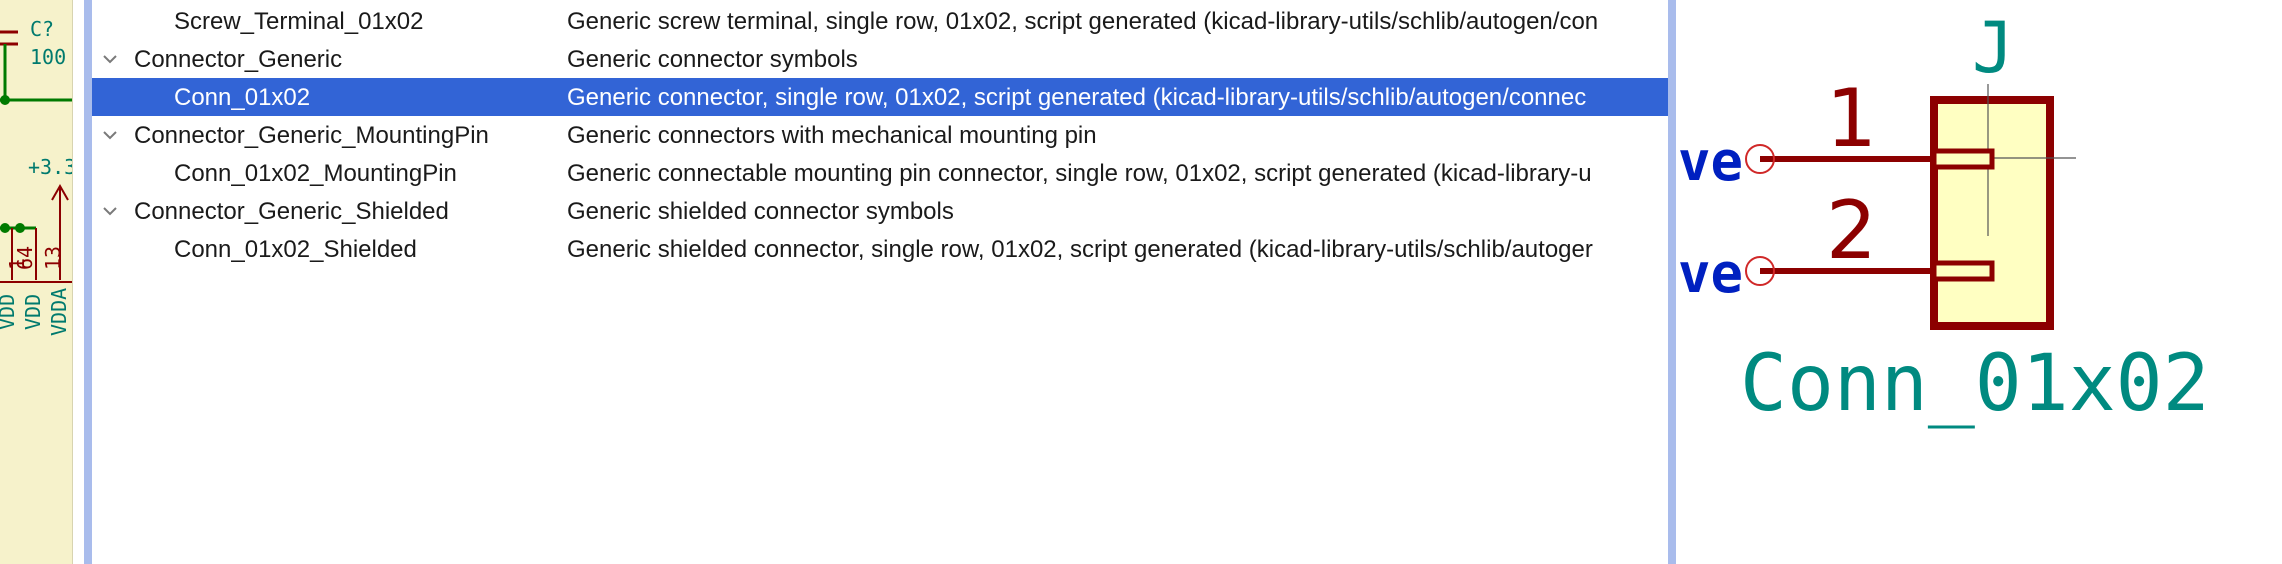 The width and height of the screenshot is (2282, 564). Describe the element at coordinates (1975, 384) in the screenshot. I see `symbol-value: Conn_01x02` at that location.